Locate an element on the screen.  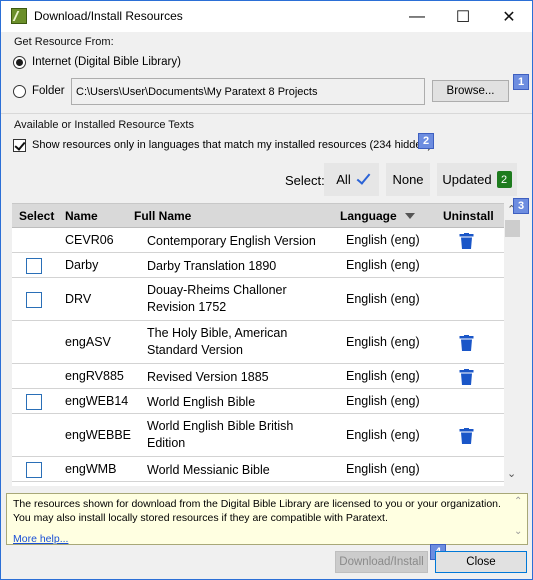
scroll-thumb is located at coordinates (512, 228).